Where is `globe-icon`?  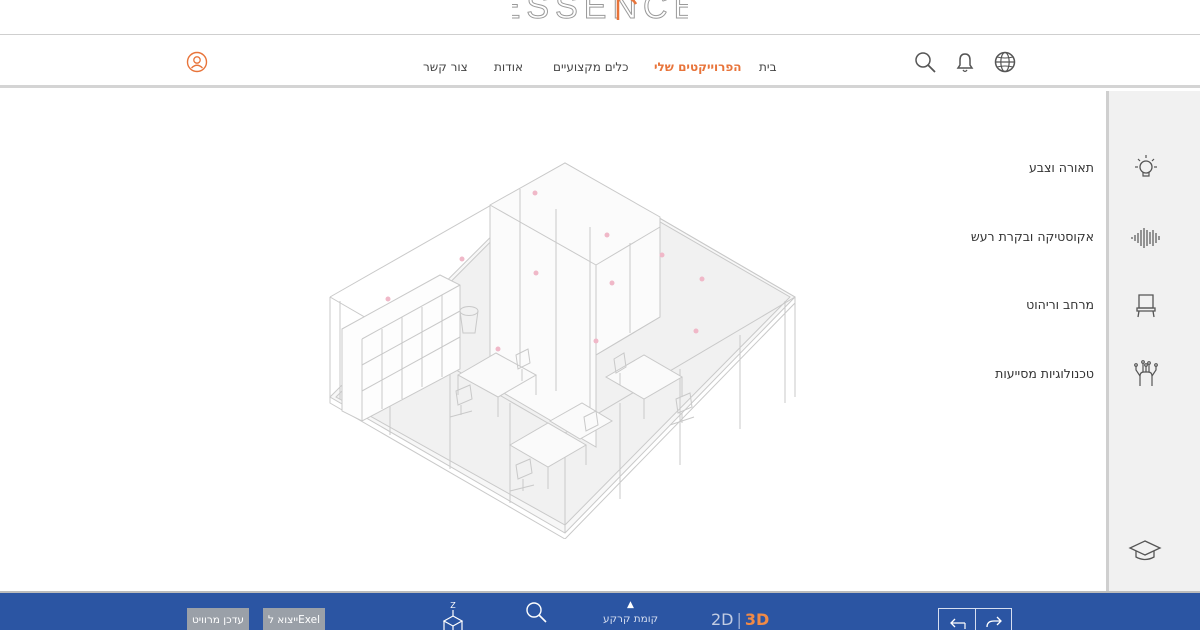
globe-icon is located at coordinates (1005, 62).